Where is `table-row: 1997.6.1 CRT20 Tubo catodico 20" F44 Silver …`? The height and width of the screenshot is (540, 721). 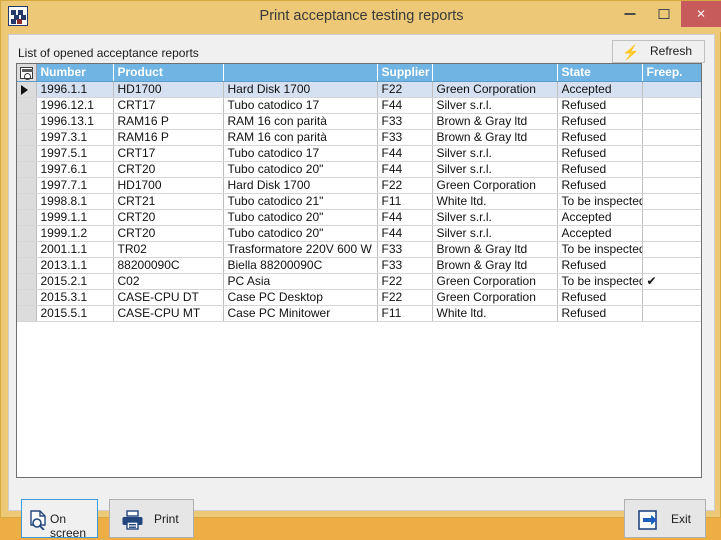 table-row: 1997.6.1 CRT20 Tubo catodico 20" F44 Silver … is located at coordinates (359, 169).